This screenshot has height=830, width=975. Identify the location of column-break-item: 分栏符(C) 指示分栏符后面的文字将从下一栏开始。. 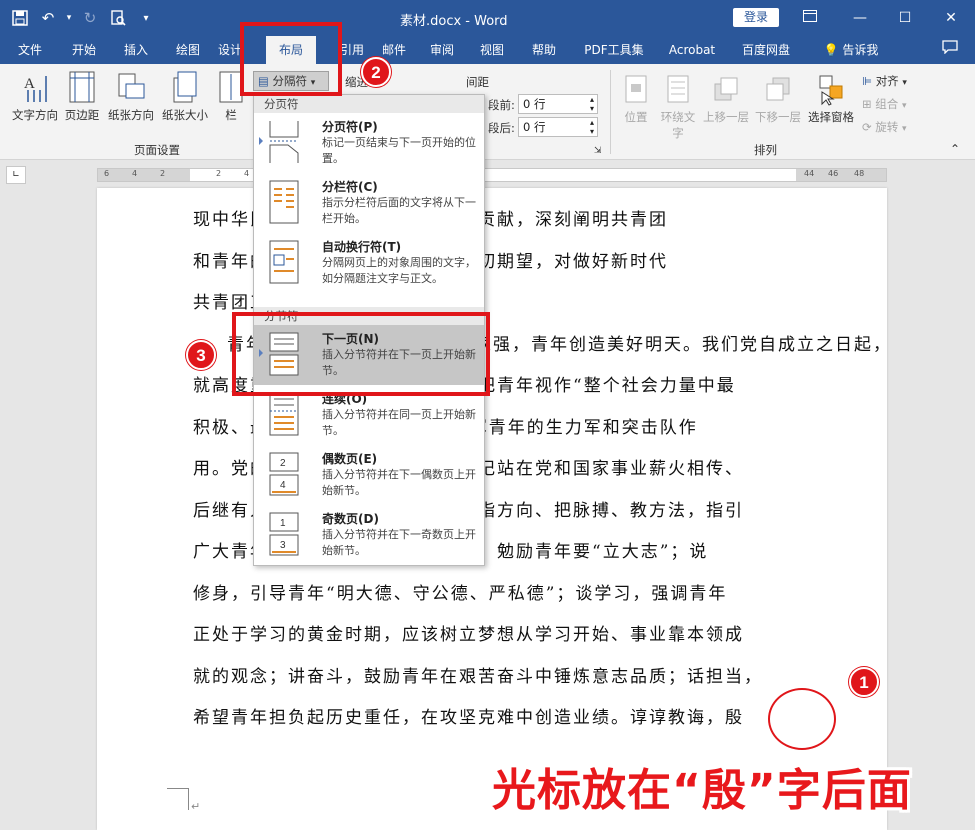
(369, 203).